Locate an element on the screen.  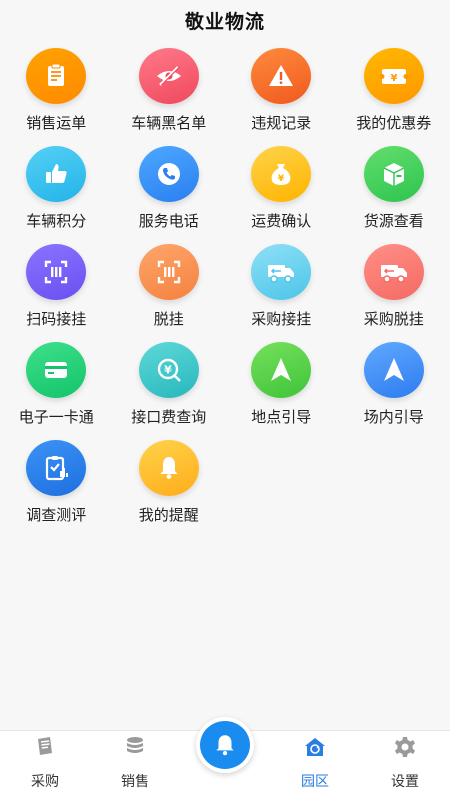
feature-tile: 扫码接挂 is located at coordinates (56, 293).